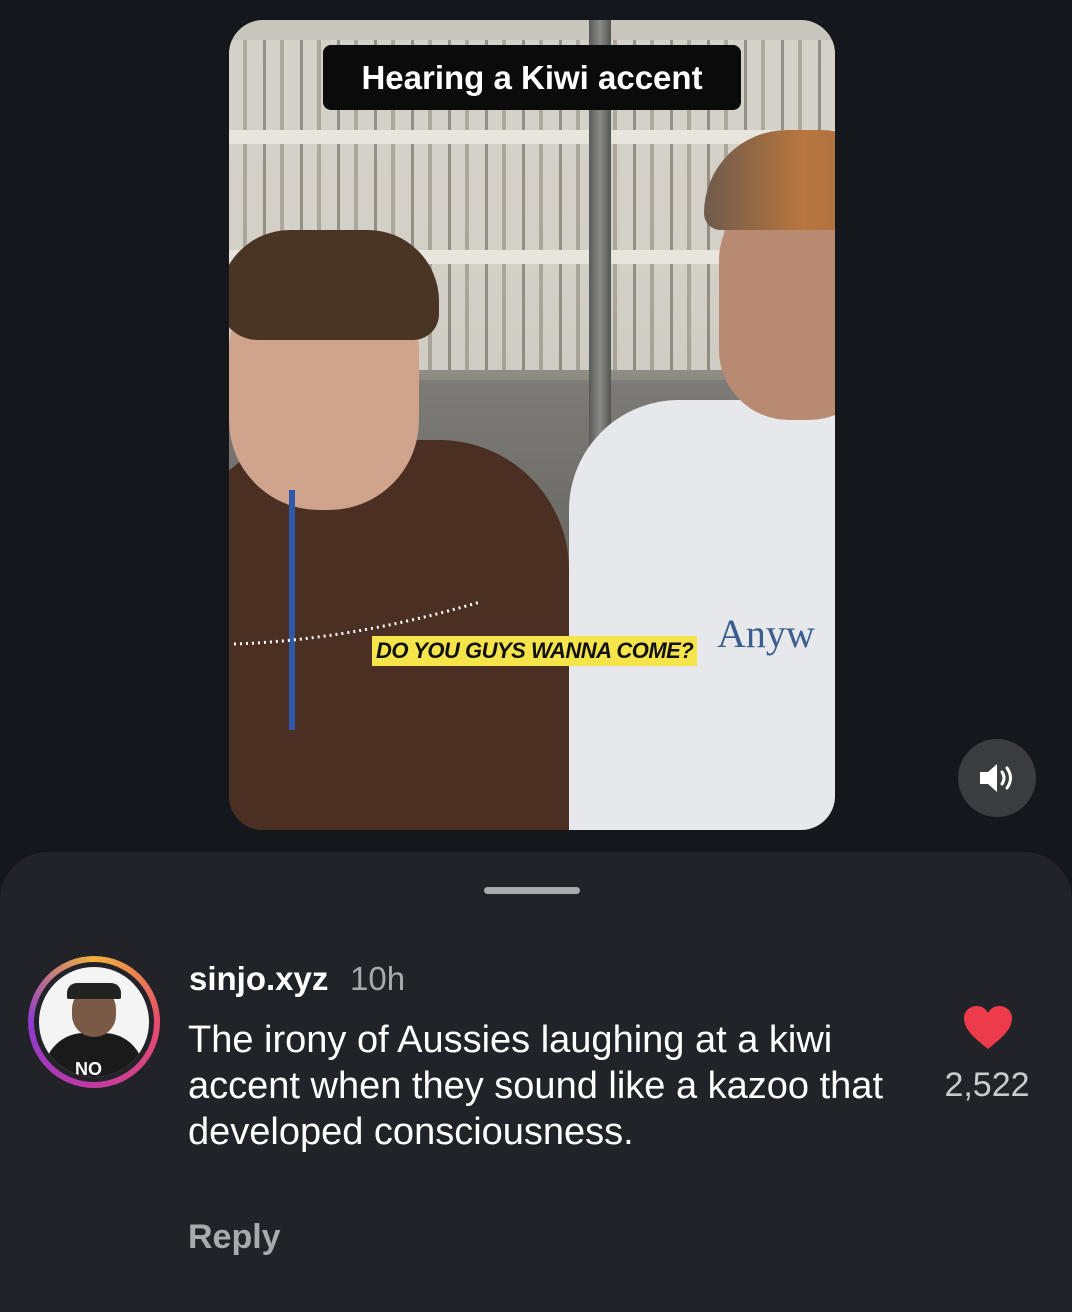 This screenshot has width=1072, height=1312. Describe the element at coordinates (258, 979) in the screenshot. I see `comment-username: sinjo.xyz` at that location.